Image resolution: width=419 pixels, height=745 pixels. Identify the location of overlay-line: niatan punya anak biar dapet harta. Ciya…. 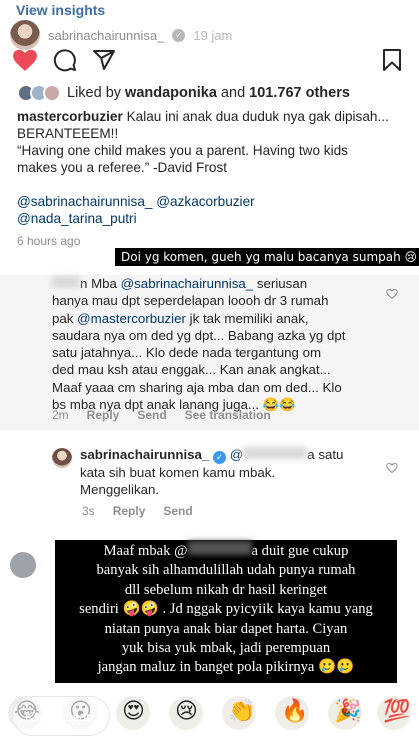
(226, 628).